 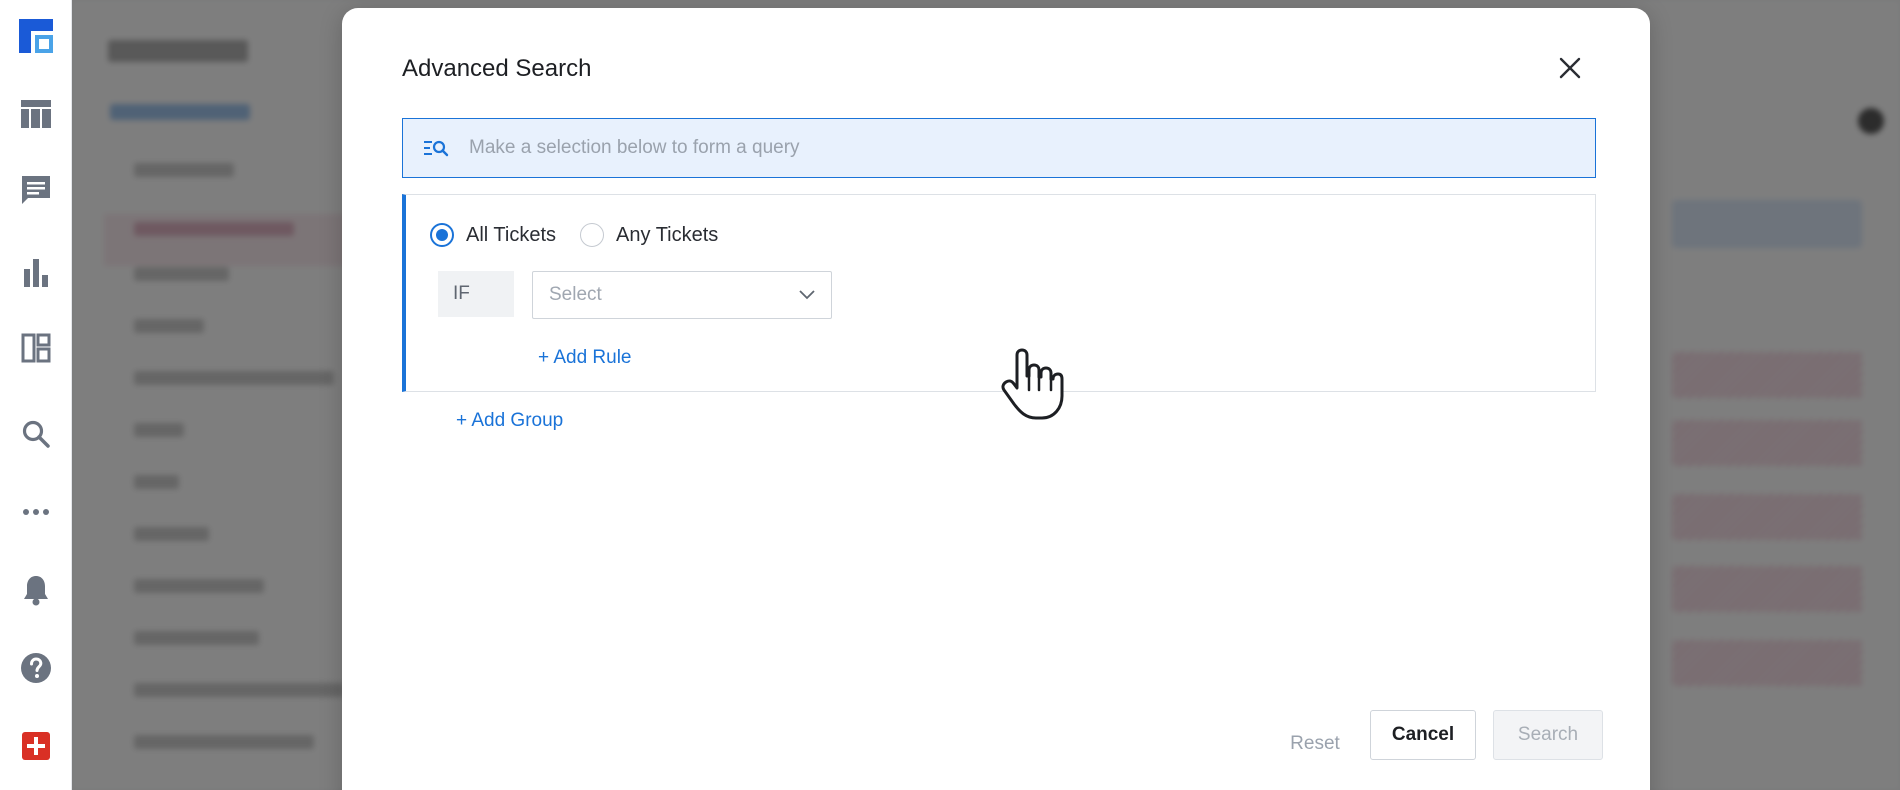 What do you see at coordinates (667, 234) in the screenshot?
I see `radio-label: Any Tickets` at bounding box center [667, 234].